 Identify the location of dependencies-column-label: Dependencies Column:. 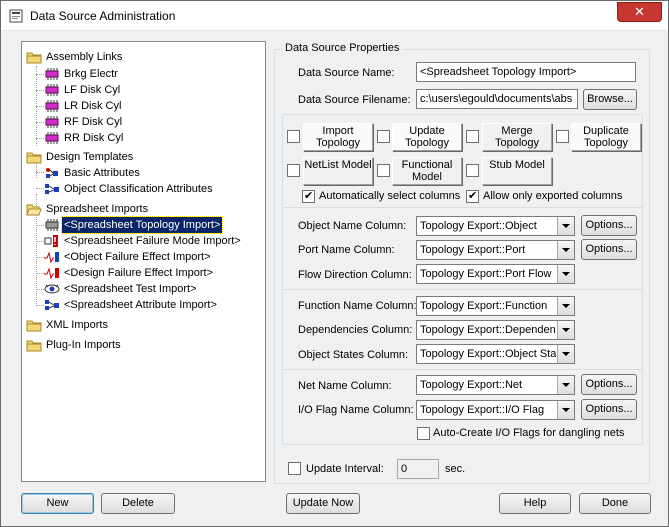
(355, 330).